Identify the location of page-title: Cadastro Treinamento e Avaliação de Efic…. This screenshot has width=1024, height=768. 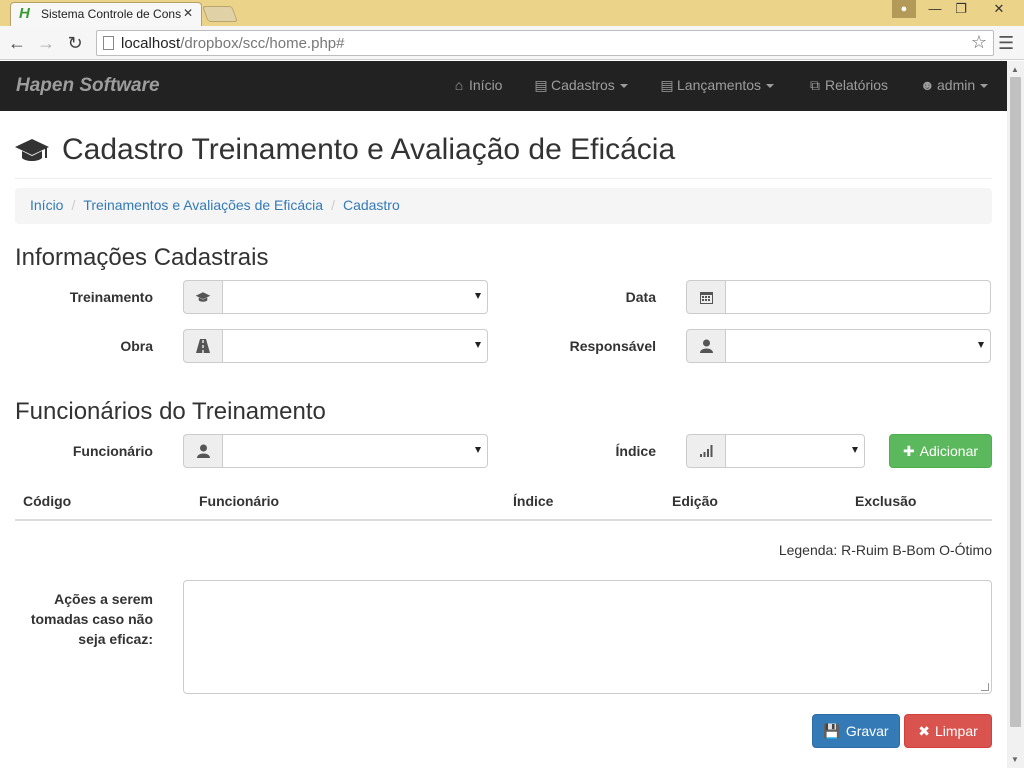
(369, 149).